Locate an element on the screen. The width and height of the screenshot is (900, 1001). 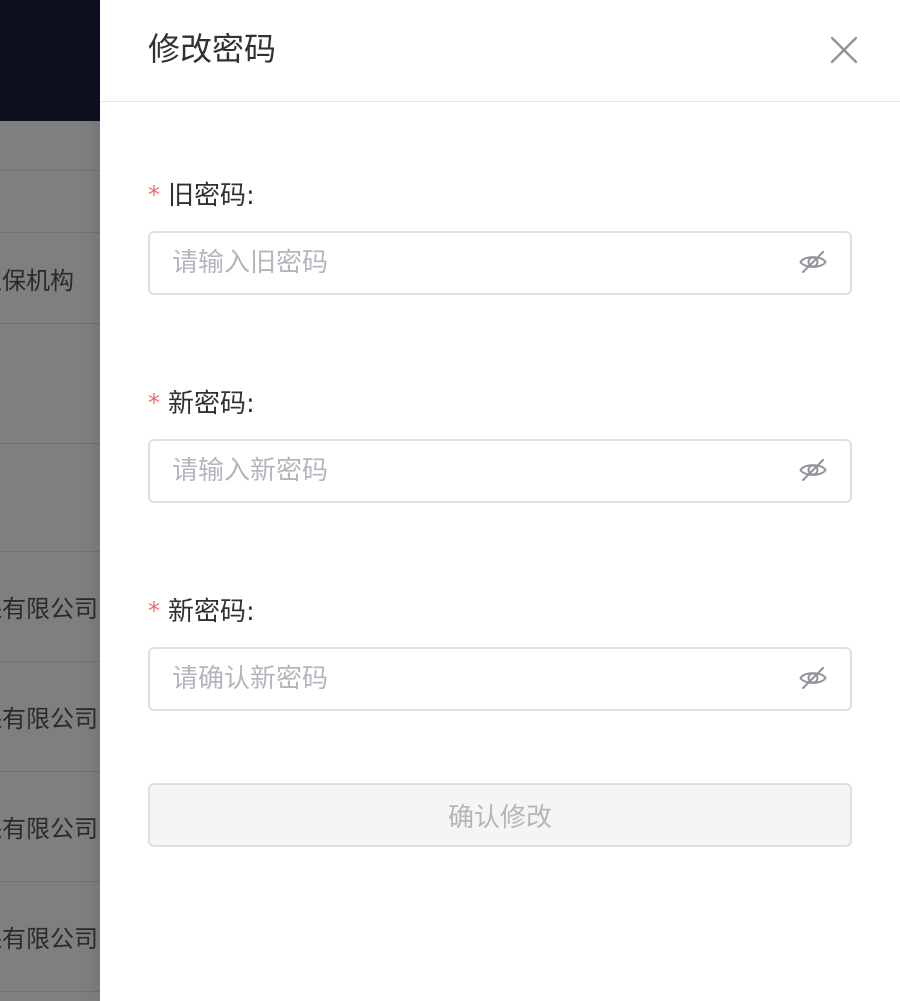
confirm-change-button: 确认修改 is located at coordinates (500, 815).